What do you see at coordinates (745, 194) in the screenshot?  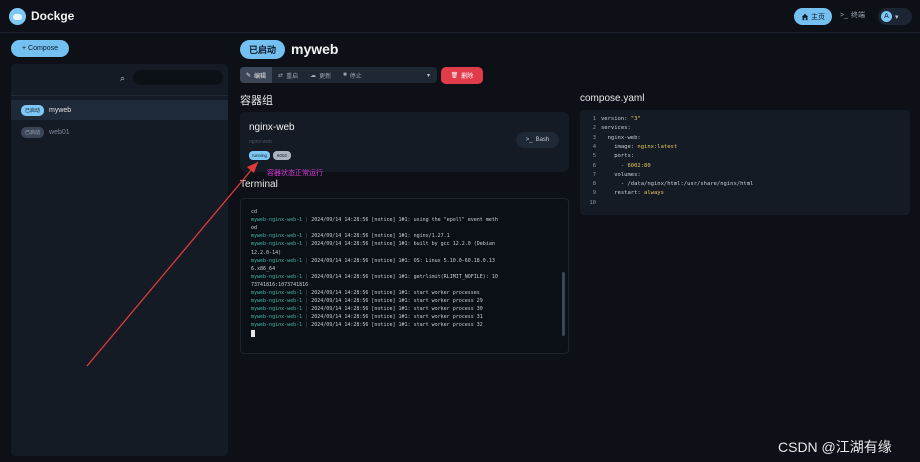 I see `yaml-line: 9 restart: always` at bounding box center [745, 194].